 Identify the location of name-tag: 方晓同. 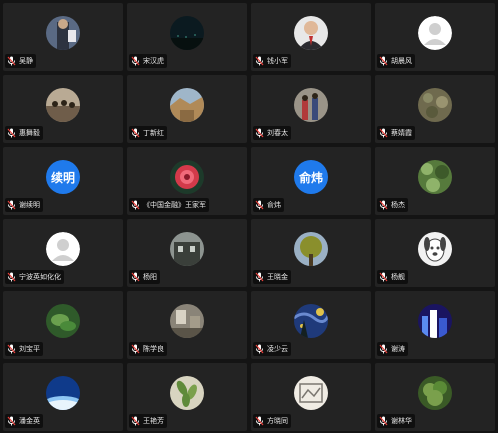
(272, 421).